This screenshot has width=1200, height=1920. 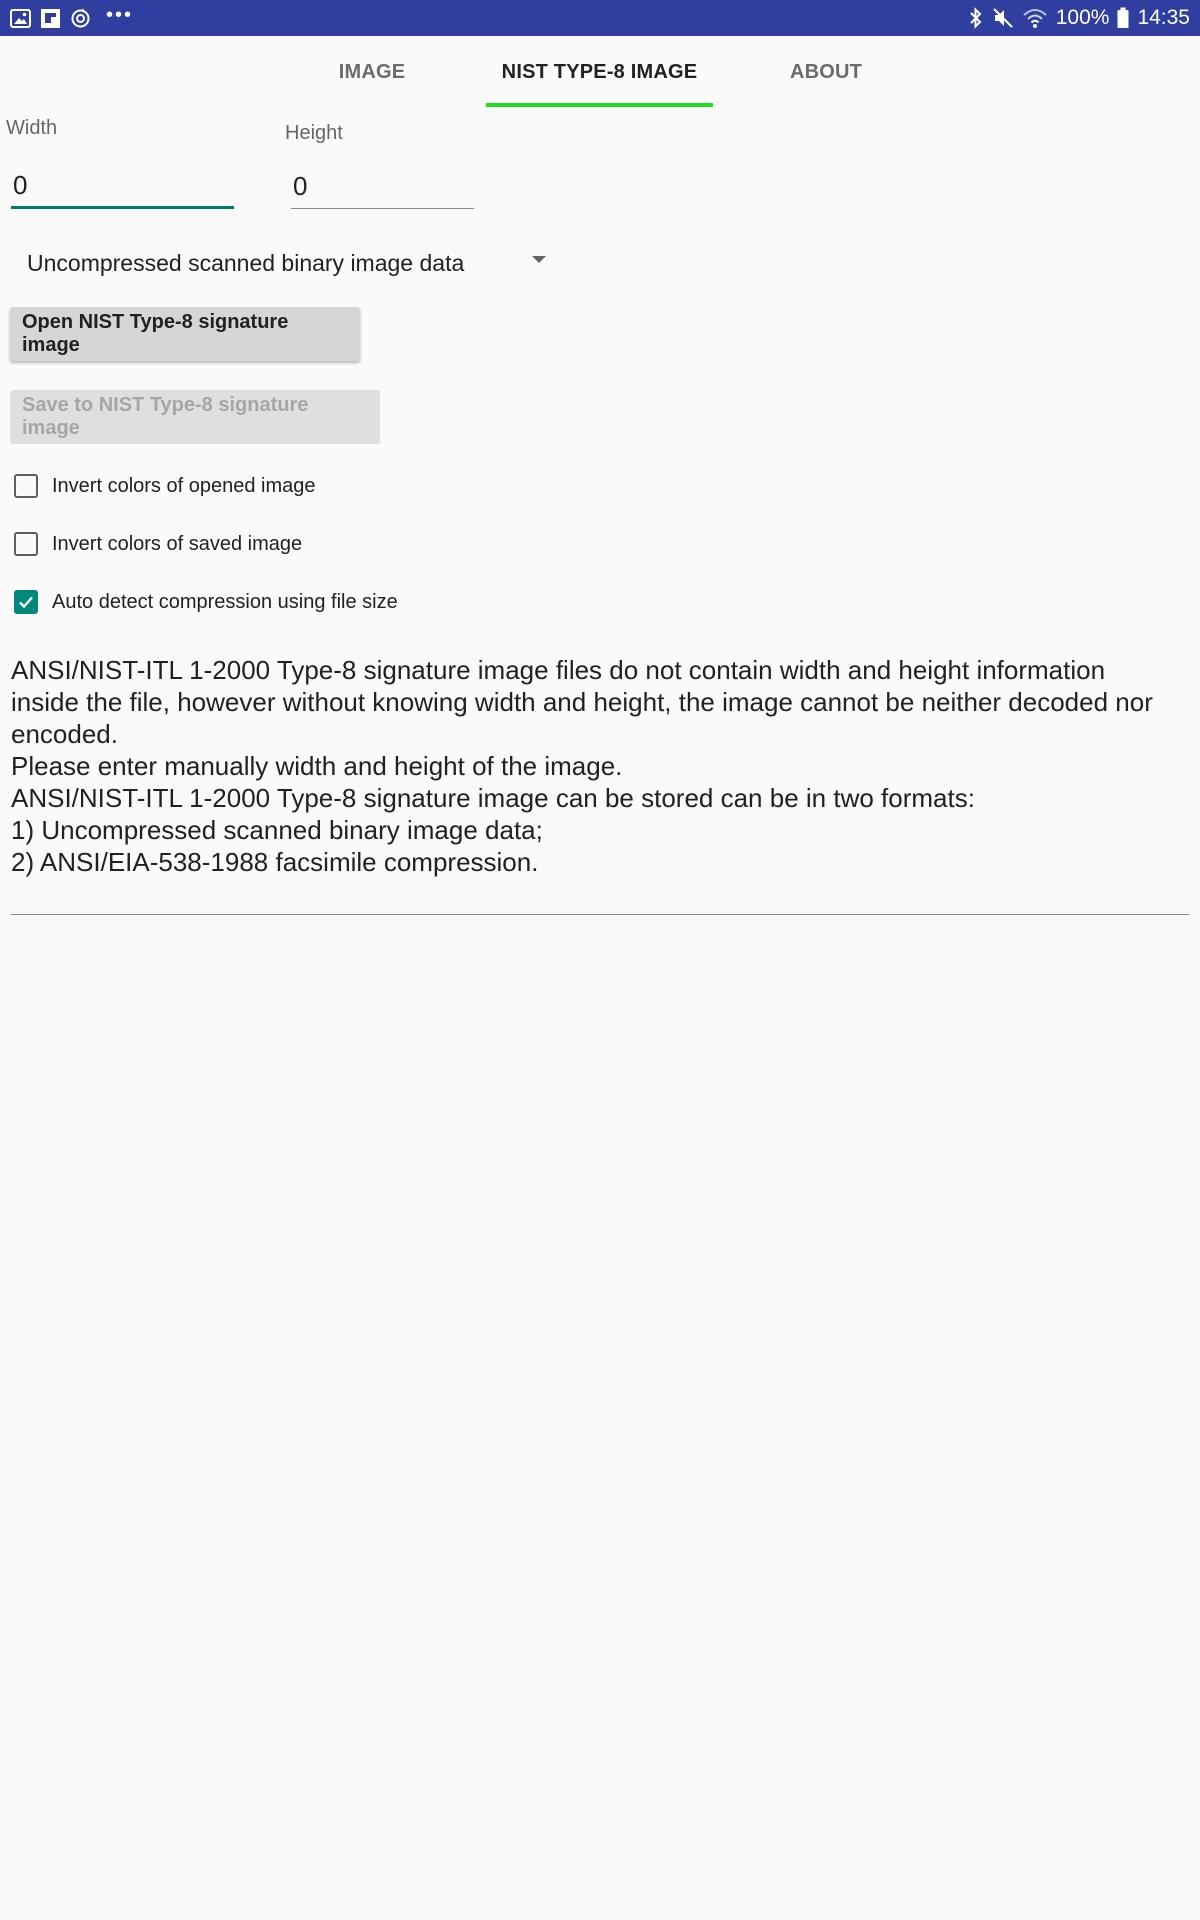 I want to click on invert-opened-checkbox: Invert colors of opened image, so click(x=165, y=486).